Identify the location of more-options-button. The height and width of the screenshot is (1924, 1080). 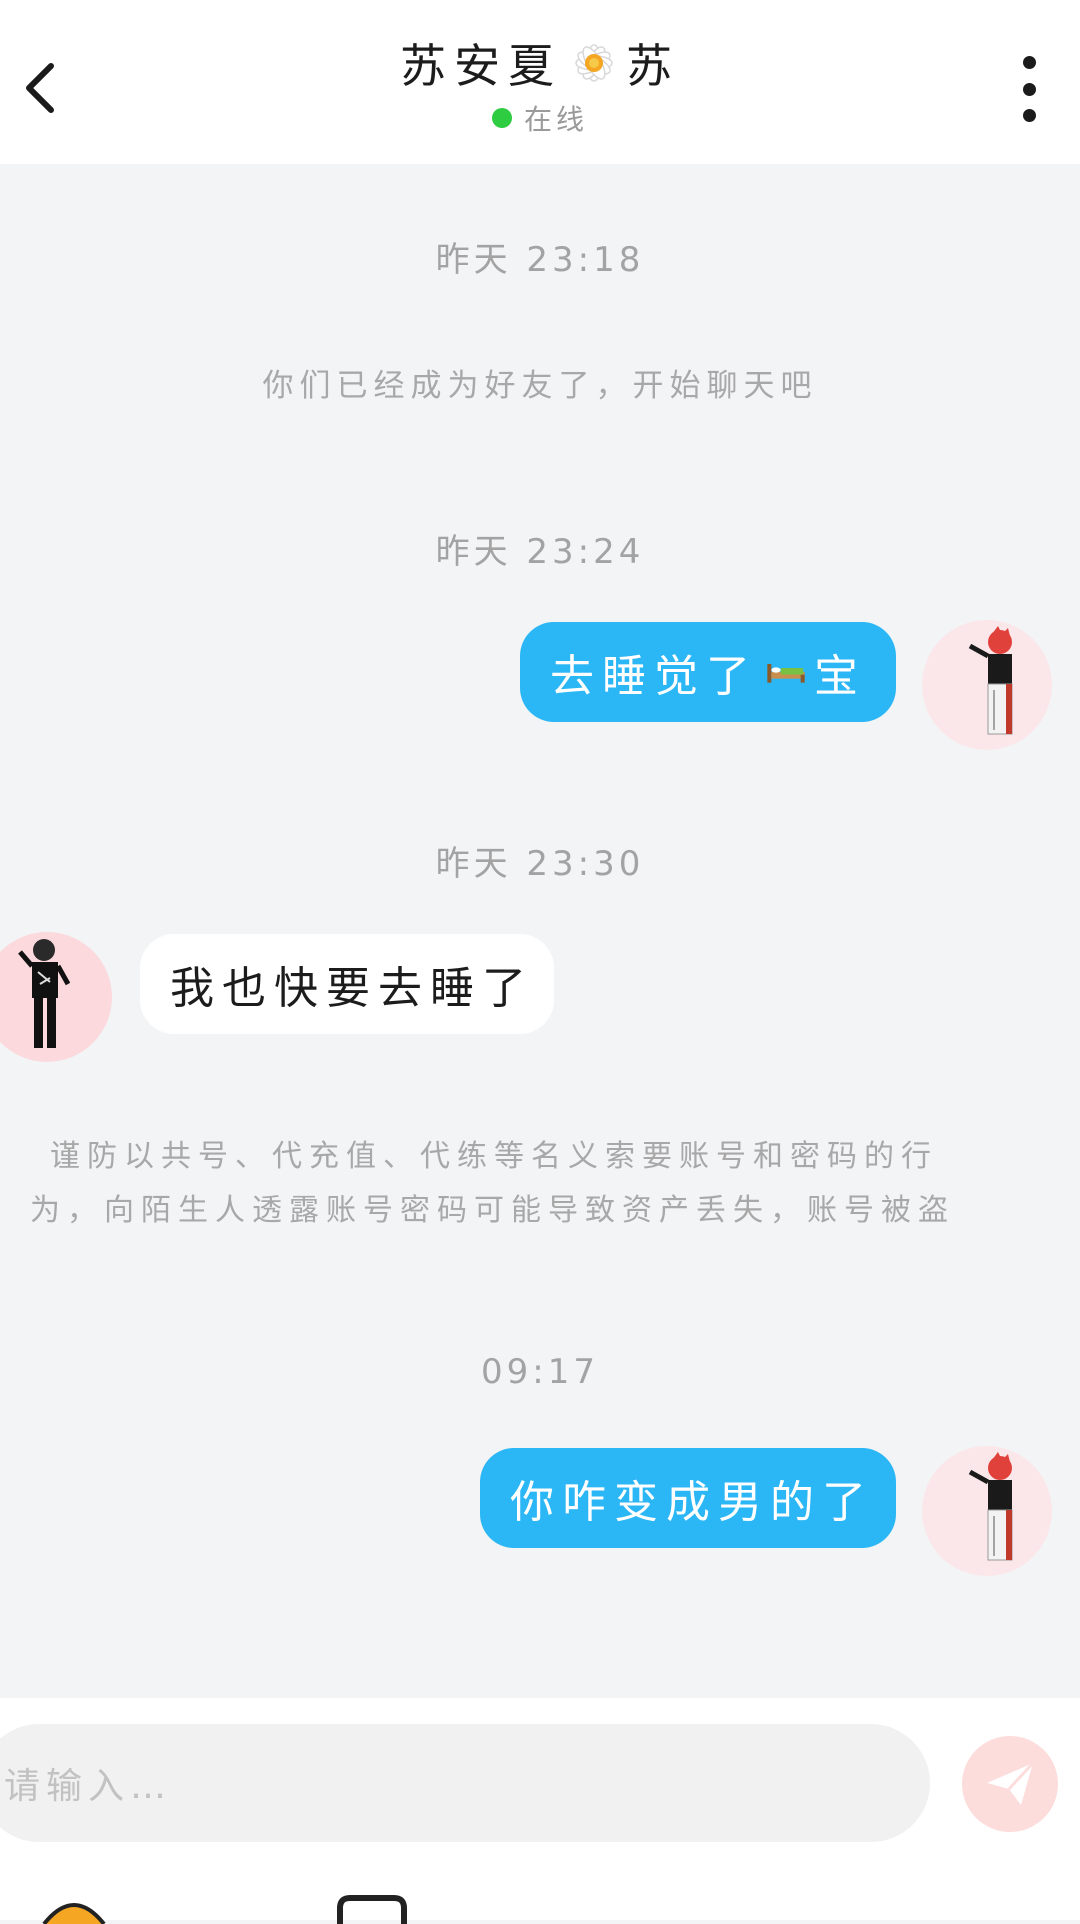
(1029, 89).